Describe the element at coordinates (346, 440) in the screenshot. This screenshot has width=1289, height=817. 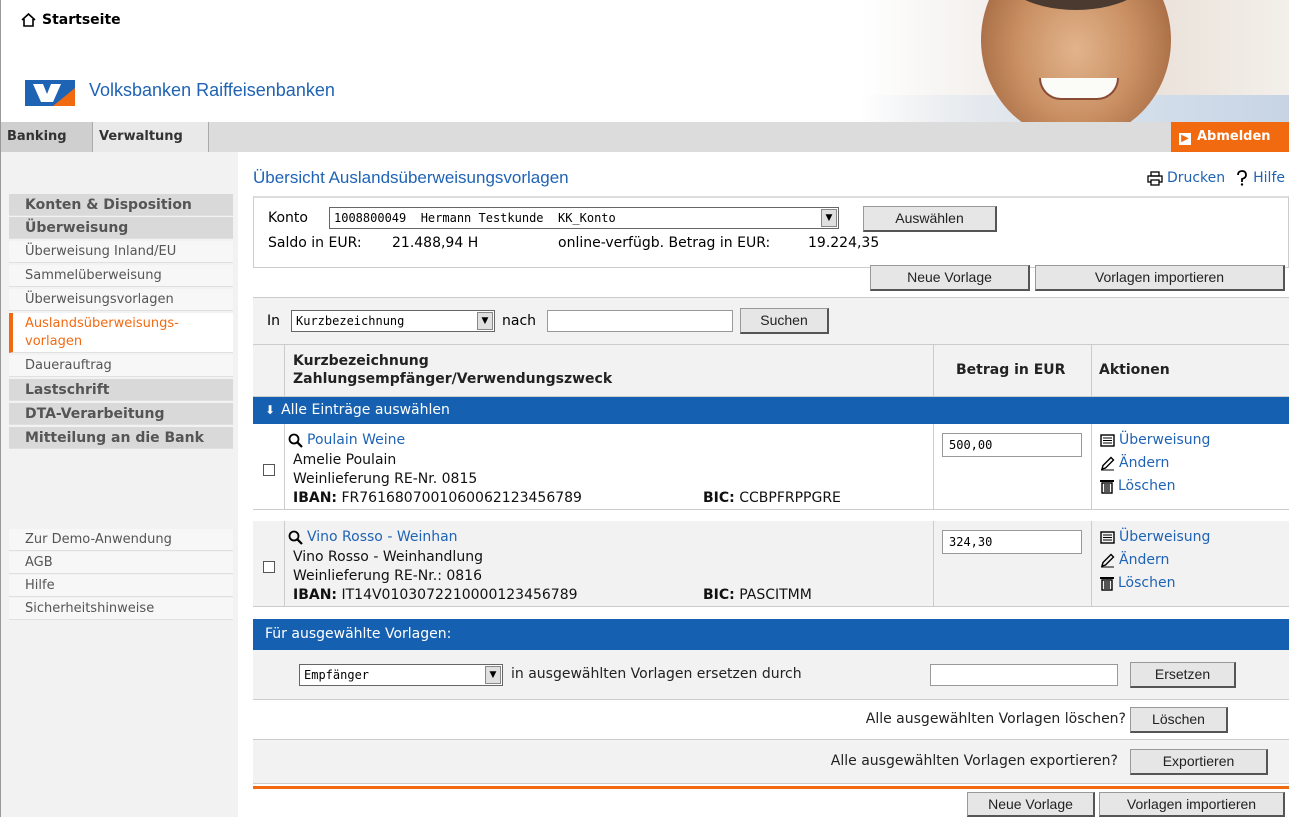
I see `template-link: Poulain Weine` at that location.